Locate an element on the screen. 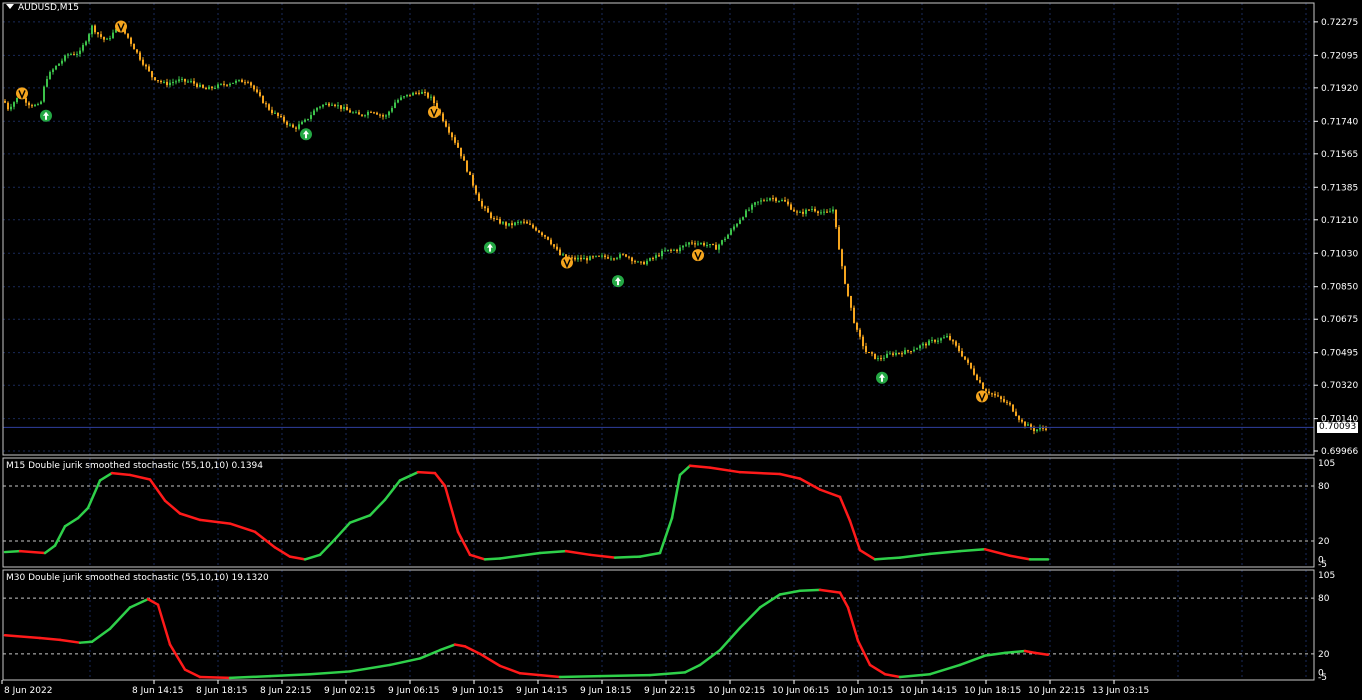  time-axis-label: 9 Jun 14:15 is located at coordinates (541, 691).